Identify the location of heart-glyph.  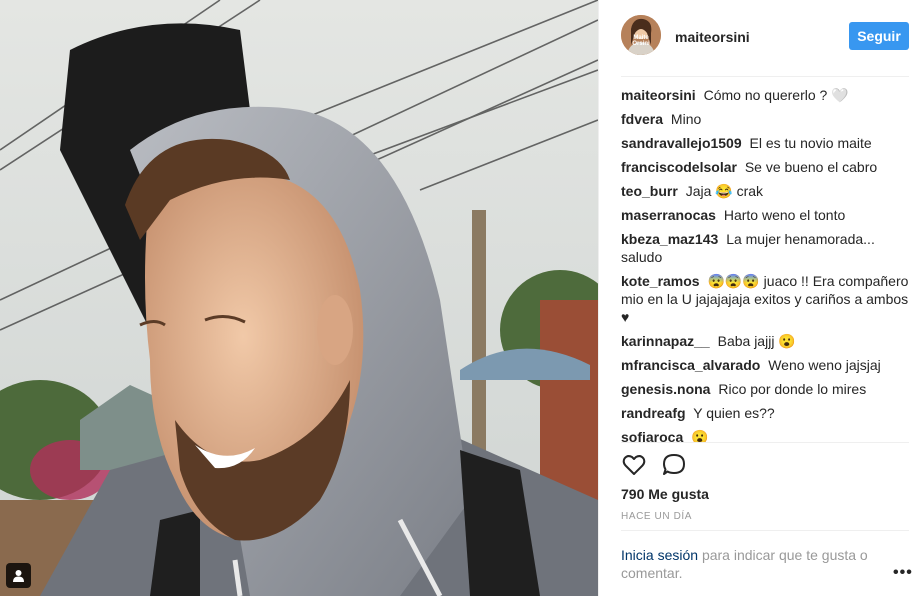
(634, 465).